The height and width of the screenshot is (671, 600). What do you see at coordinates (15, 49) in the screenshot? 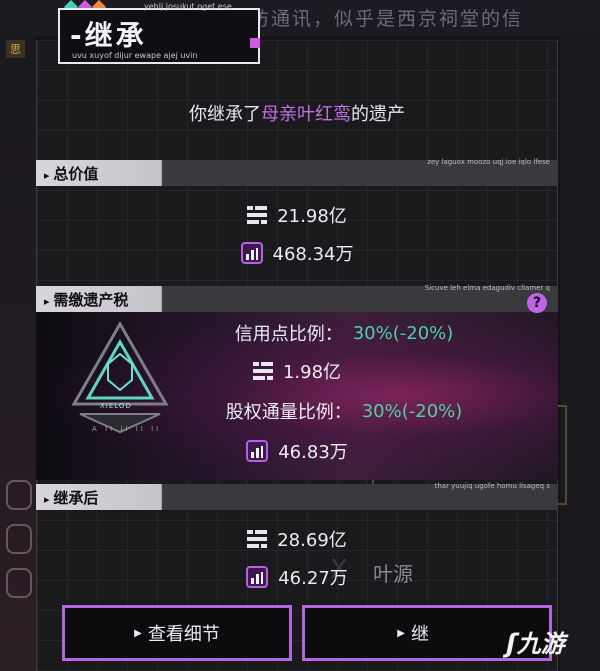
I see `background-left-label: 思` at bounding box center [15, 49].